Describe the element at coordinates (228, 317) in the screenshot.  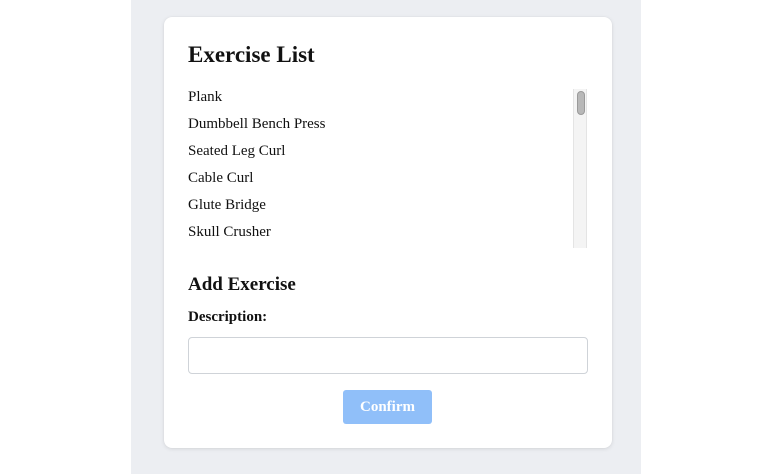
I see `description-label: Description:` at that location.